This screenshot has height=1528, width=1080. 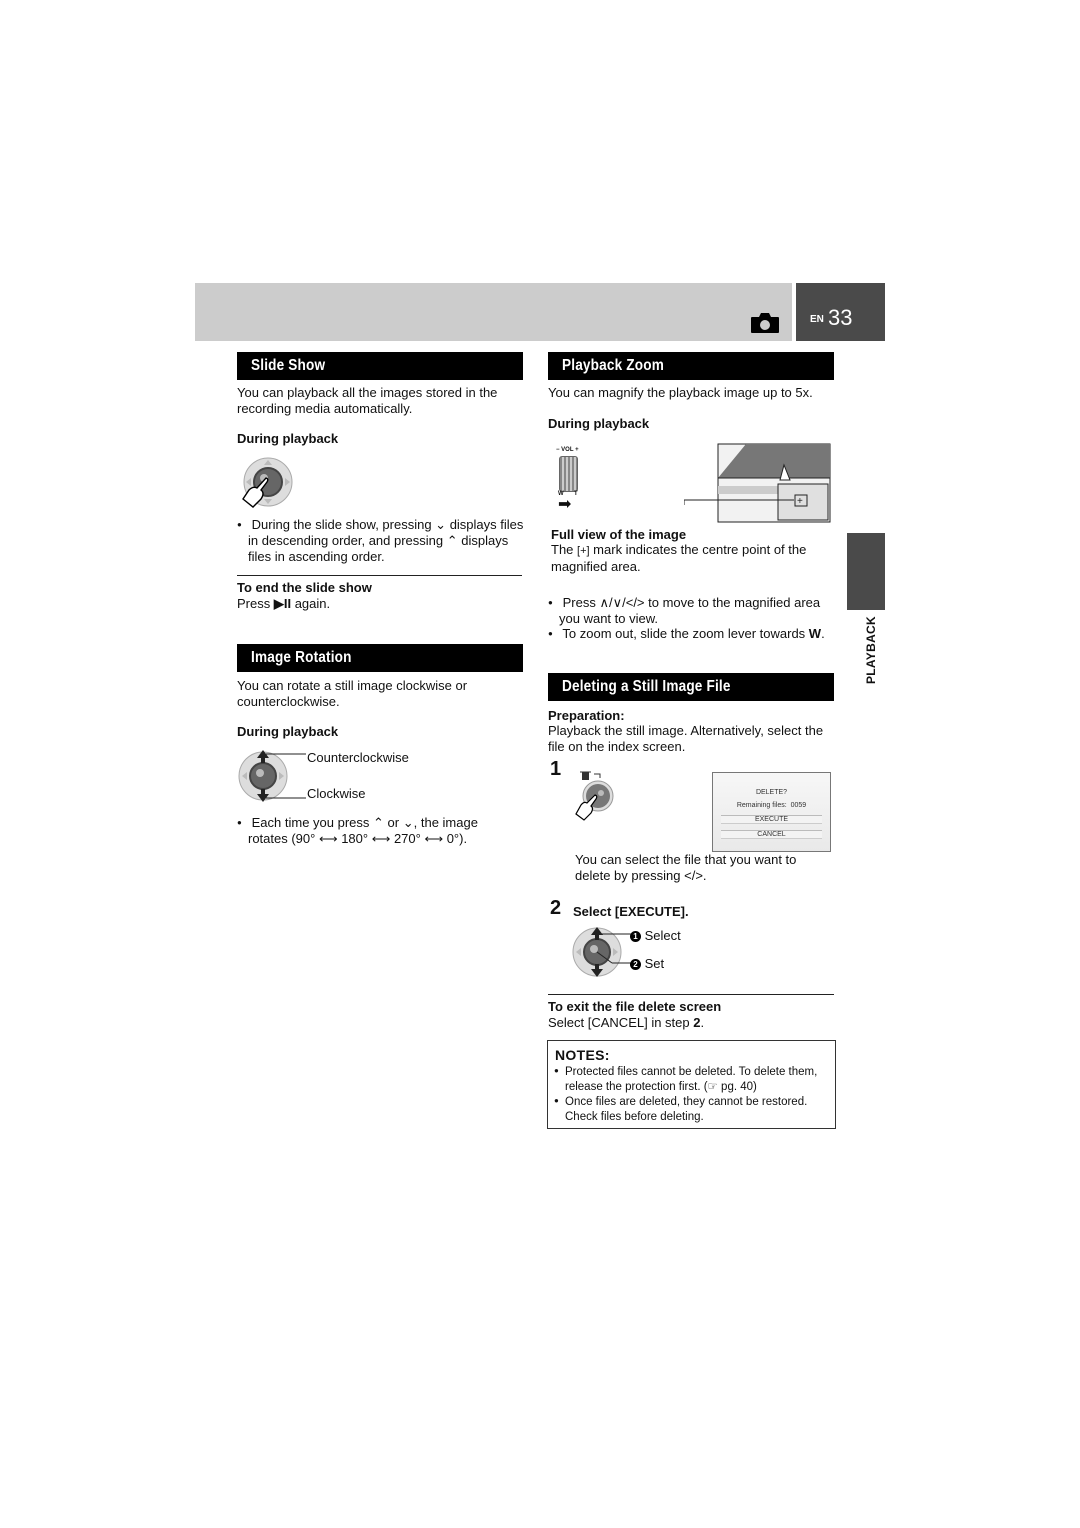 I want to click on zoom-lever, so click(x=568, y=474).